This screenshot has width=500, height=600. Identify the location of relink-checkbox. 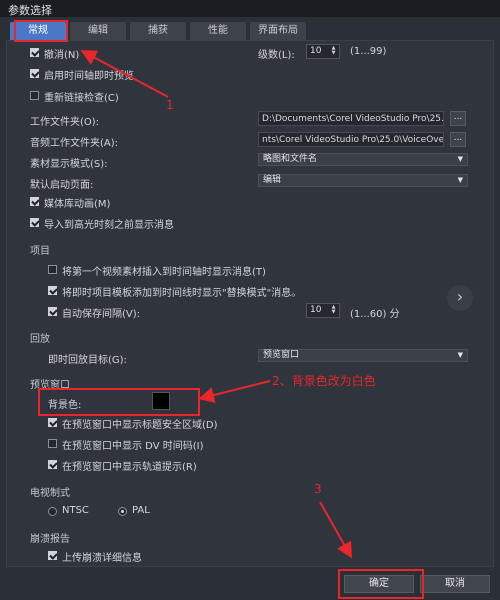
(34, 95).